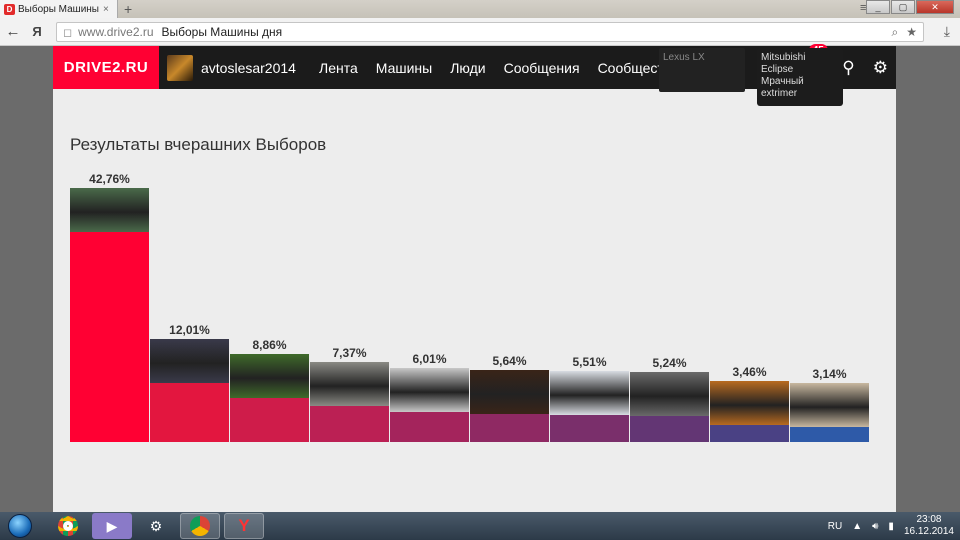 This screenshot has height=540, width=960. I want to click on bar-value-label: 5,24%, so click(669, 363).